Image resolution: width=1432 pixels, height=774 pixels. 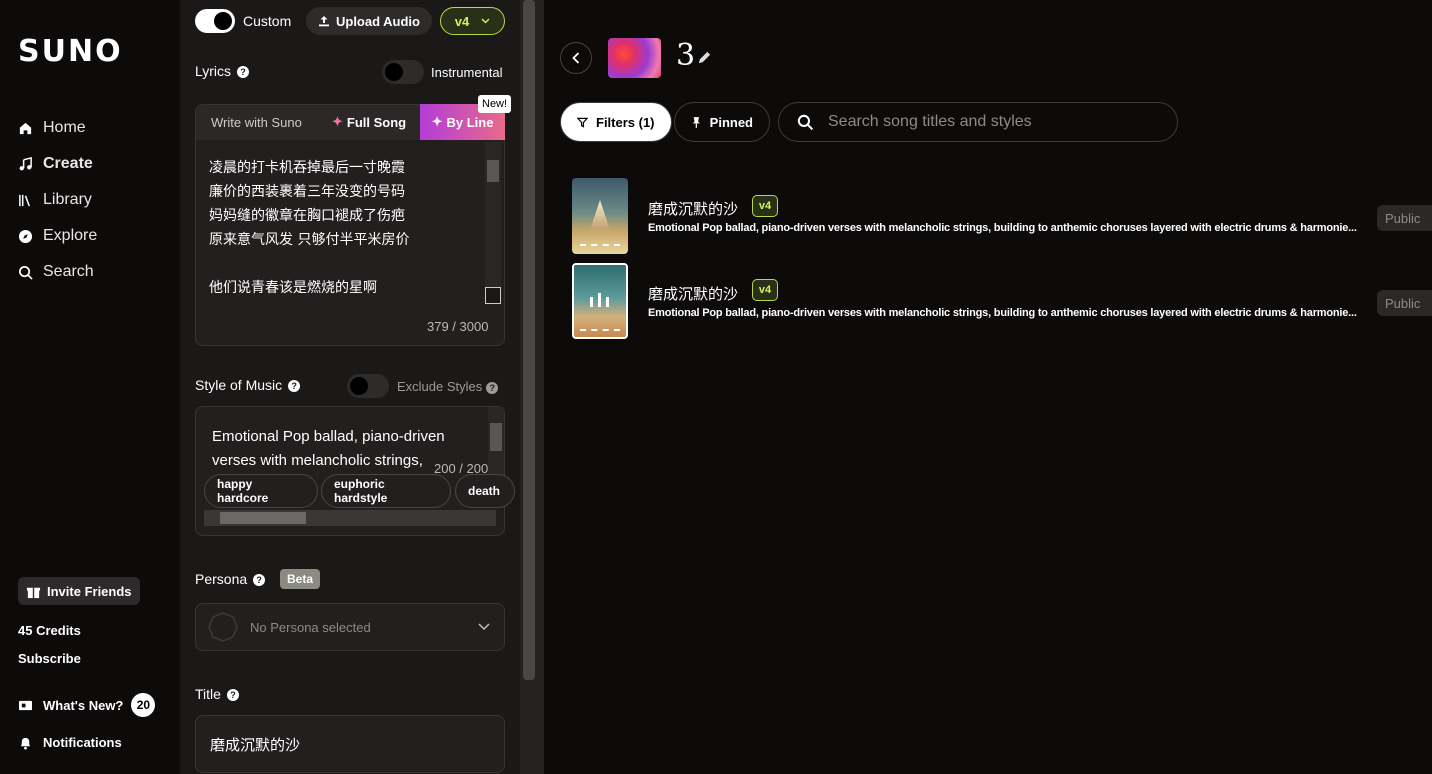 I want to click on back-button, so click(x=576, y=58).